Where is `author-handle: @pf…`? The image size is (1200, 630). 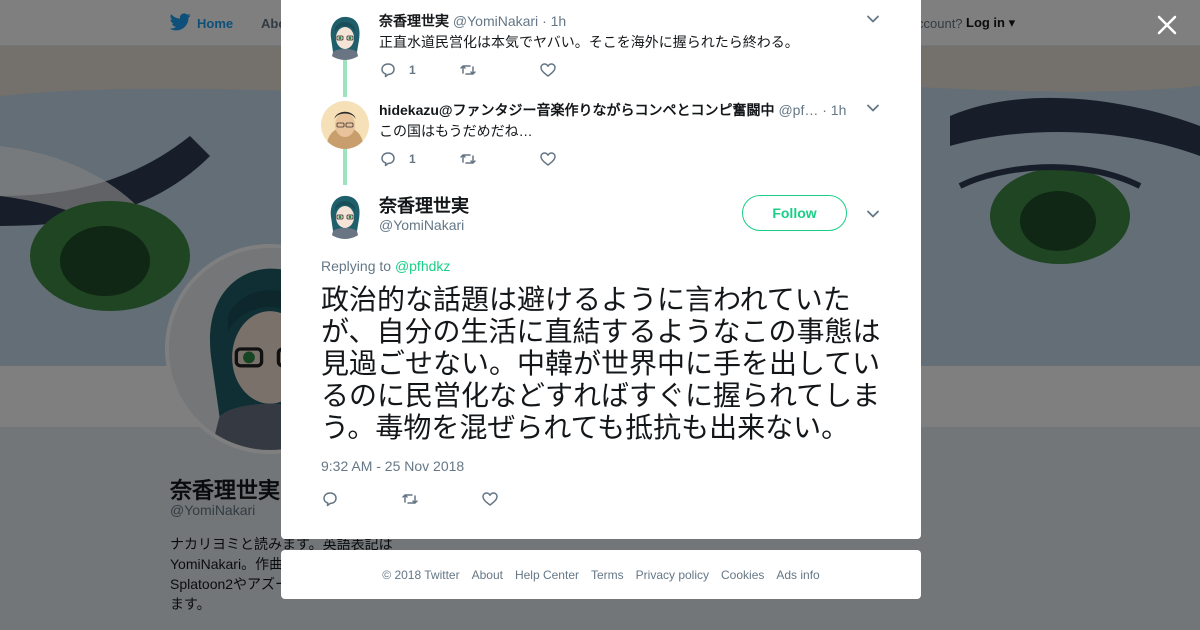
author-handle: @pf… is located at coordinates (798, 110).